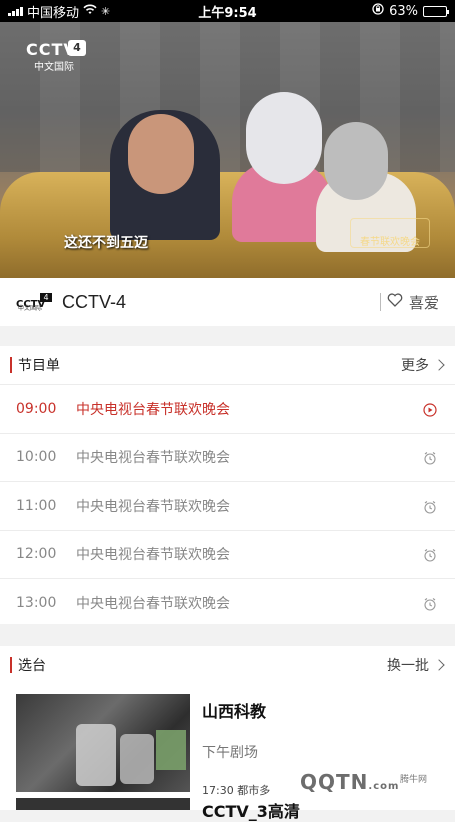 The image size is (455, 822). I want to click on watermark-text: QQTN, so click(334, 782).